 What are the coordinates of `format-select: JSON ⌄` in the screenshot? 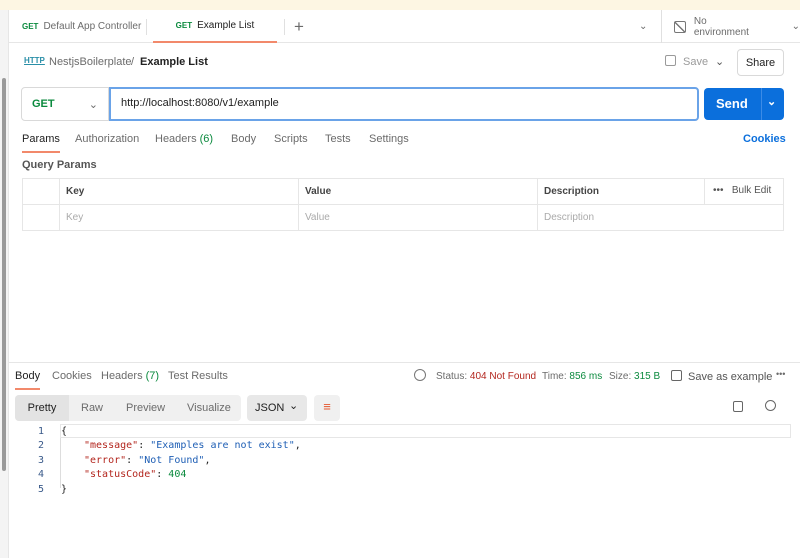 It's located at (277, 408).